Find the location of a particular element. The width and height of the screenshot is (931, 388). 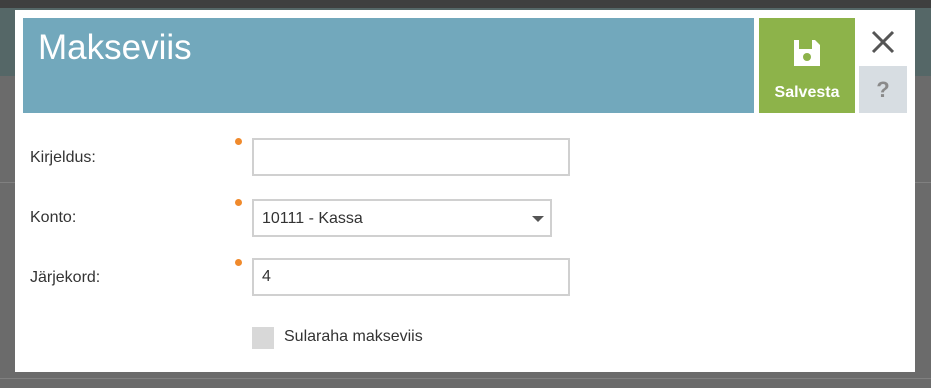

chevron-down-icon is located at coordinates (538, 219).